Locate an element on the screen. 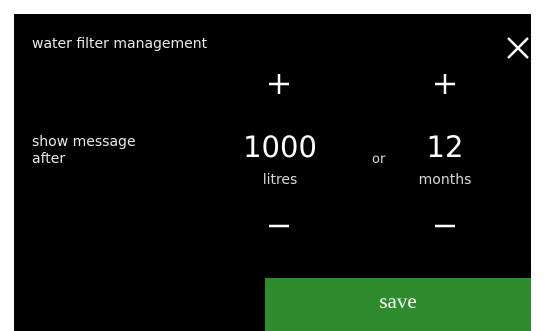 Image resolution: width=545 pixels, height=331 pixels. litres-value: 1000 is located at coordinates (280, 147).